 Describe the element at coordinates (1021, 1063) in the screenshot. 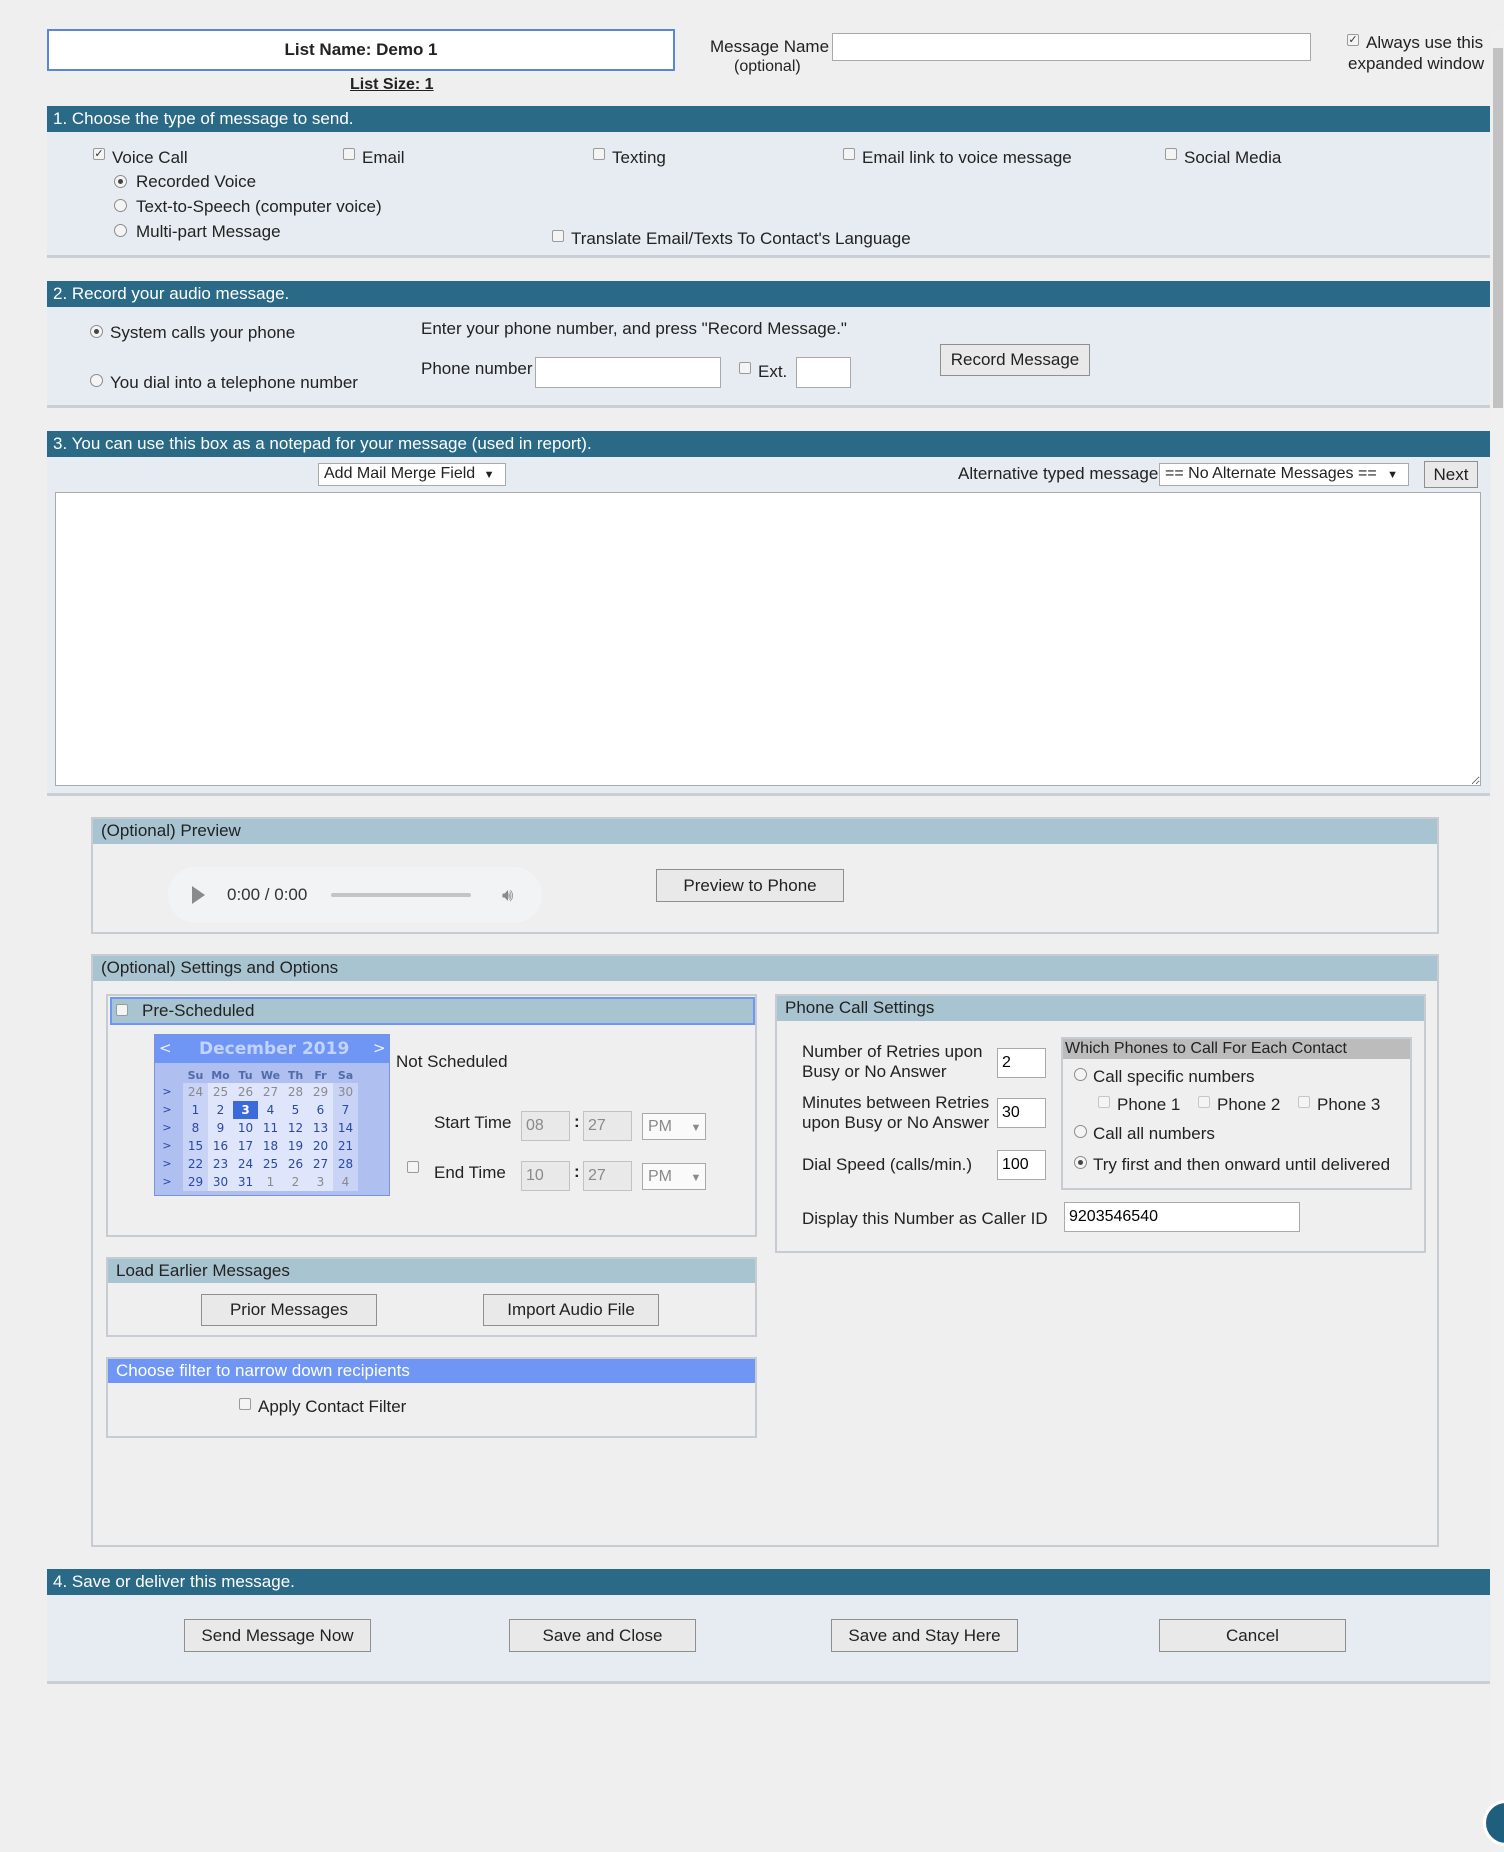

I see `retries-input` at that location.